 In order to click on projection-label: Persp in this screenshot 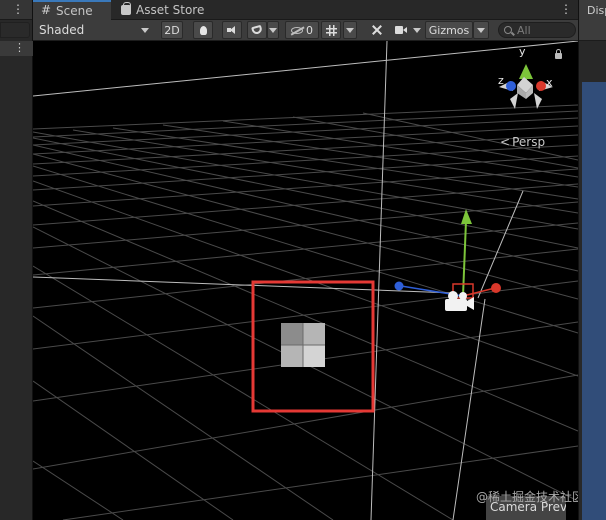, I will do `click(529, 142)`.